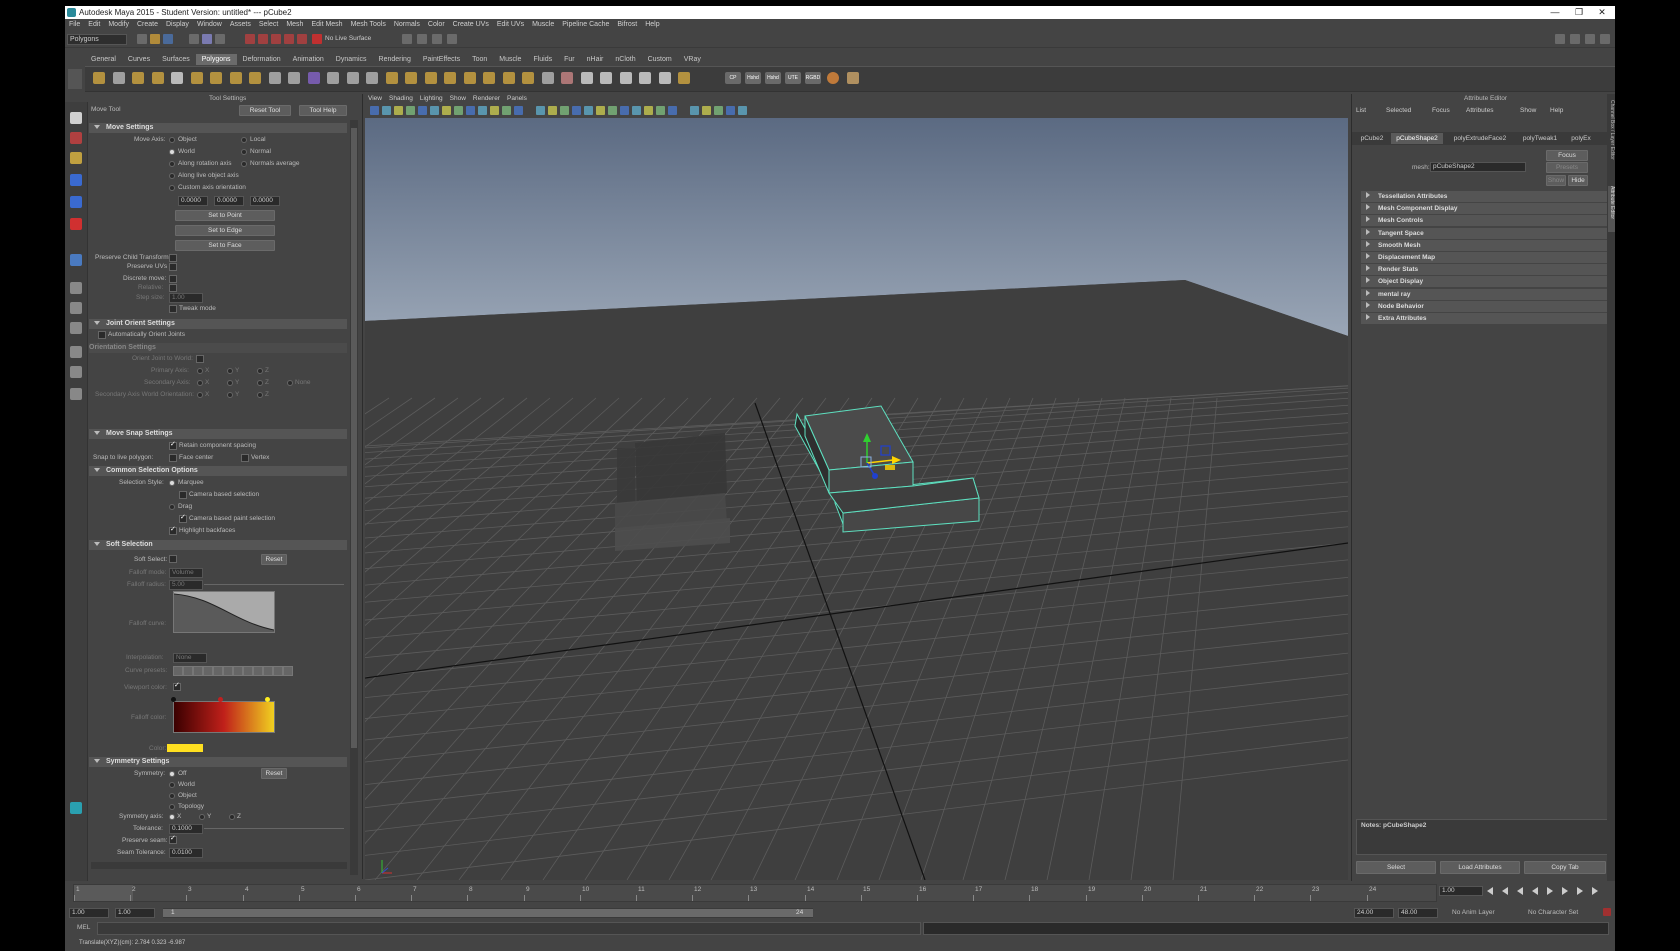 The image size is (1680, 951). I want to click on current-time-marker, so click(103, 893).